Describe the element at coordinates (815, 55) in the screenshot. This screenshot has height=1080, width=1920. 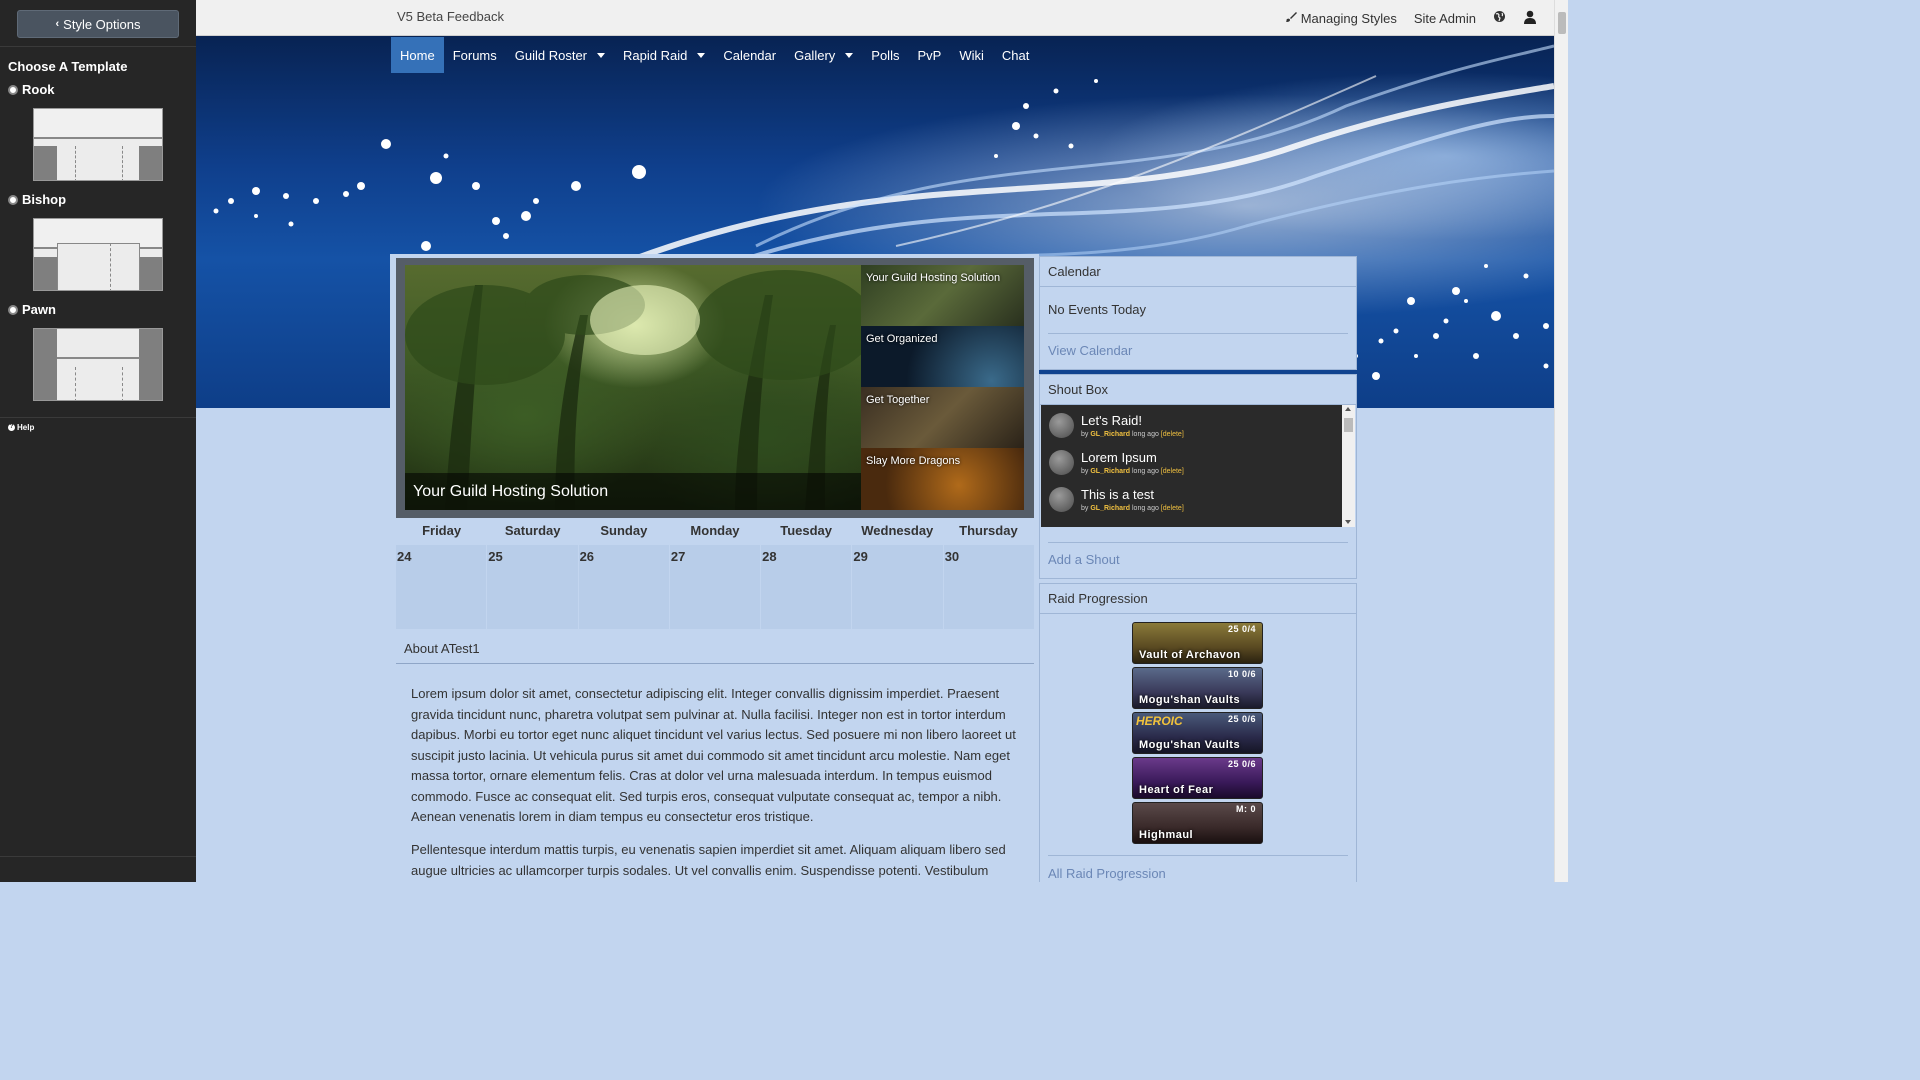
I see `nav-label: Gallery` at that location.